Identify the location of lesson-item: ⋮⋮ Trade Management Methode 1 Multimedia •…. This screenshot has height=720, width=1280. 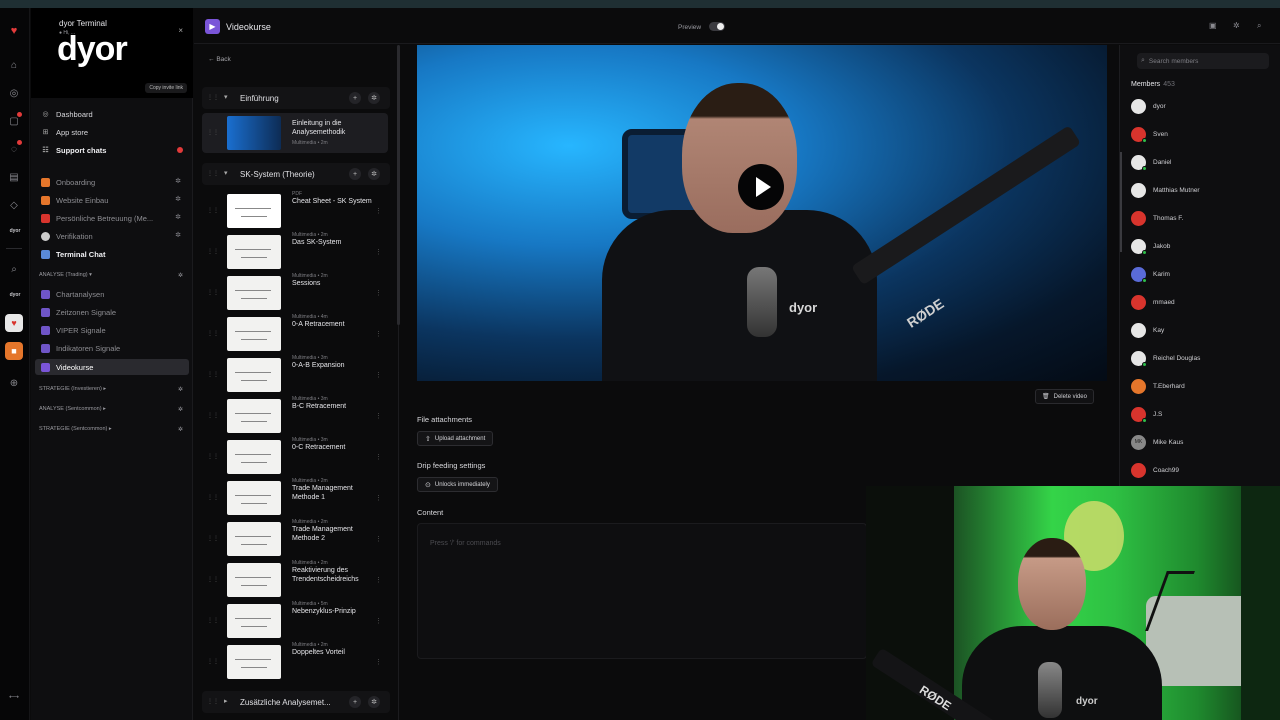
(295, 498).